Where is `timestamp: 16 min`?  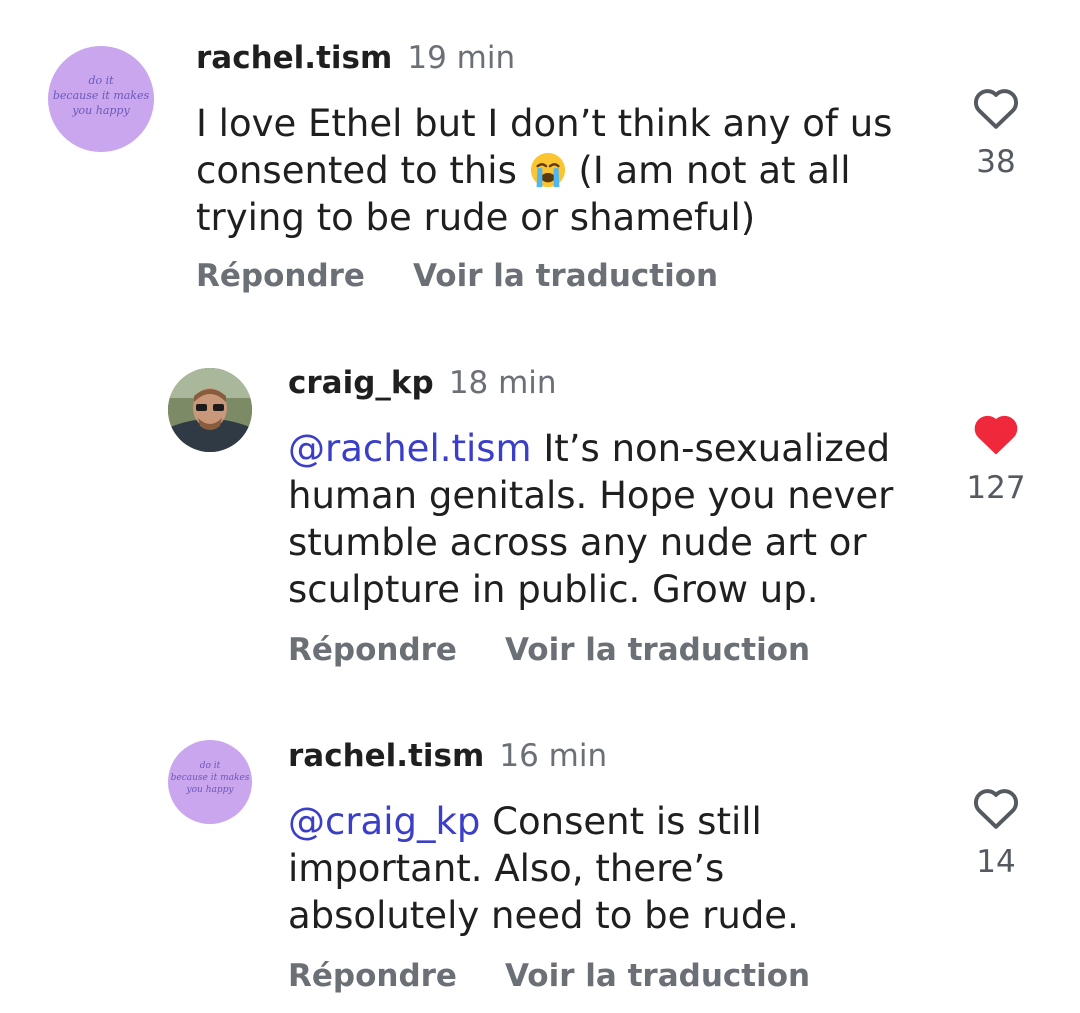 timestamp: 16 min is located at coordinates (553, 756).